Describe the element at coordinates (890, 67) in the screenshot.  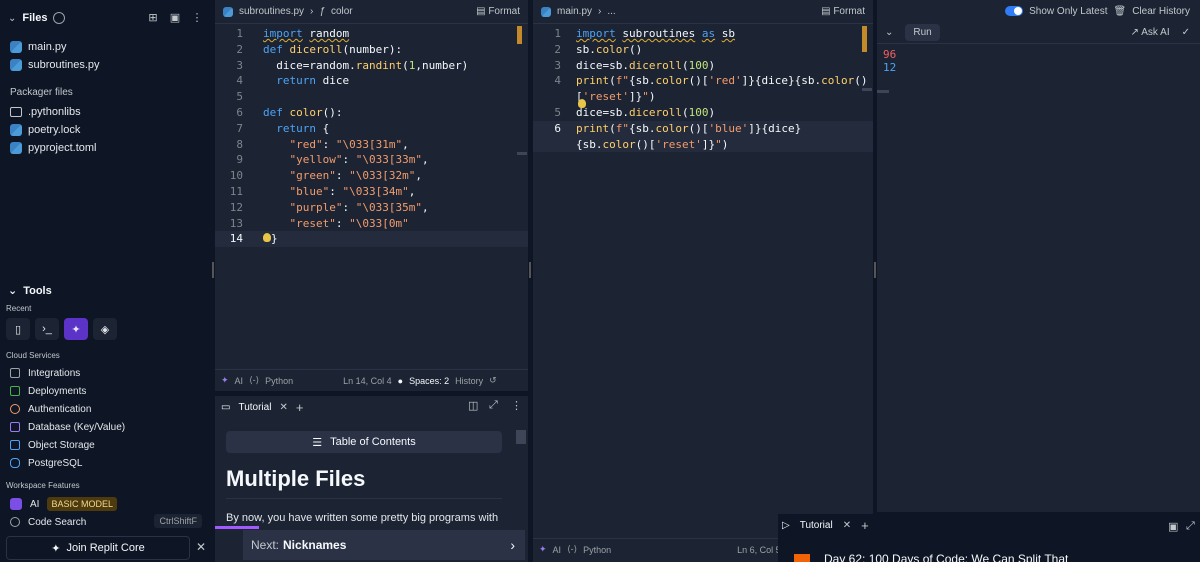
I see `output-line: 12` at that location.